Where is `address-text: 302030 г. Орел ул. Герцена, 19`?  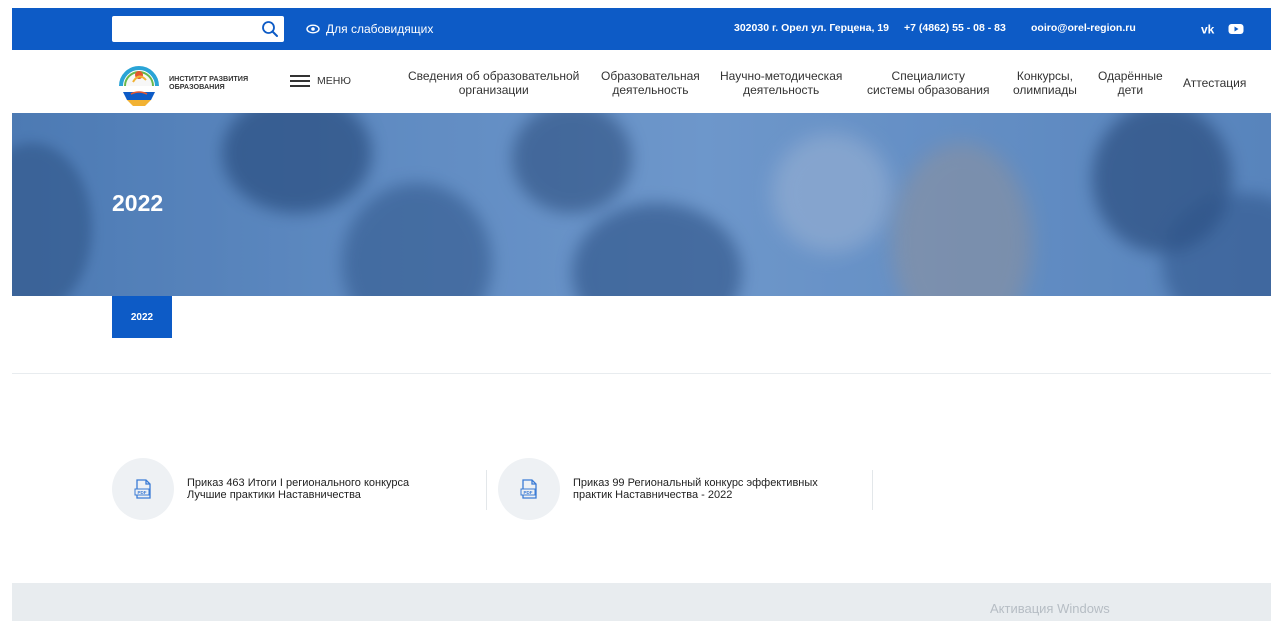 address-text: 302030 г. Орел ул. Герцена, 19 is located at coordinates (811, 28).